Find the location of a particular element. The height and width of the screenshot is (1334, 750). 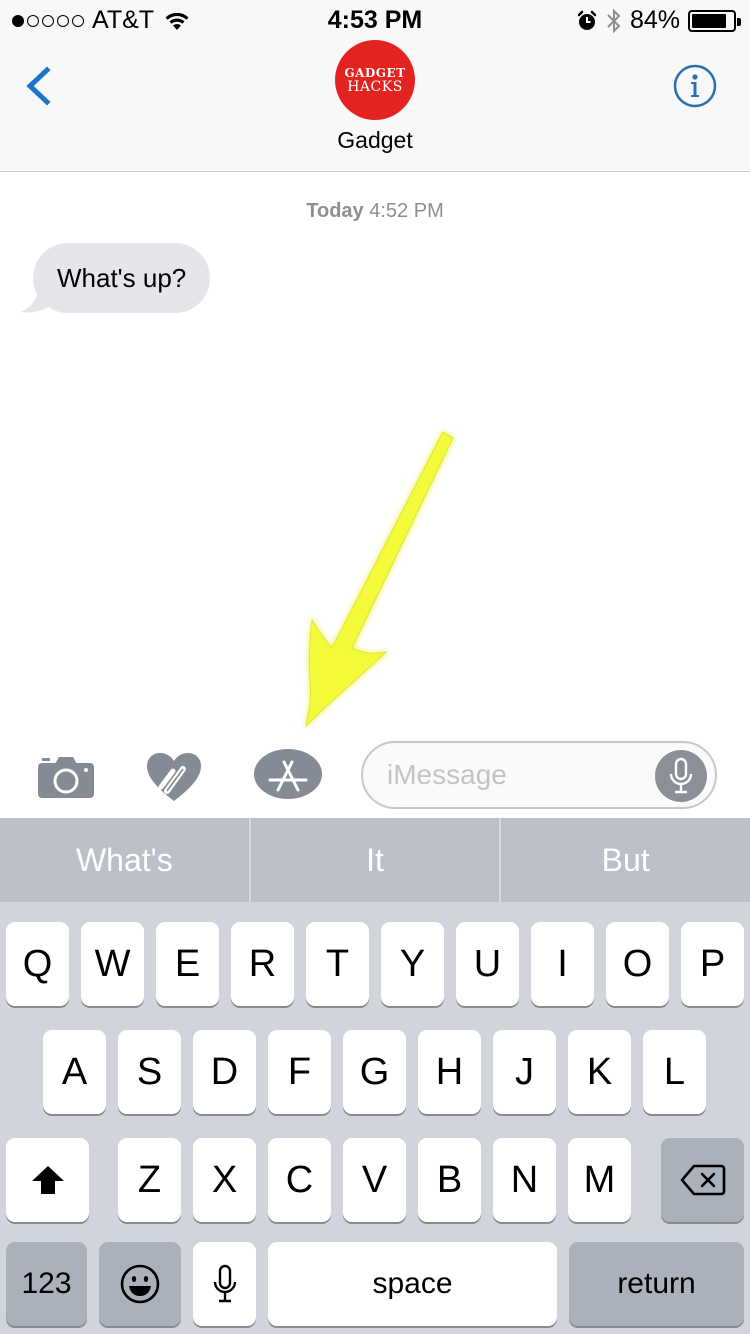

shift-key is located at coordinates (47, 1180).